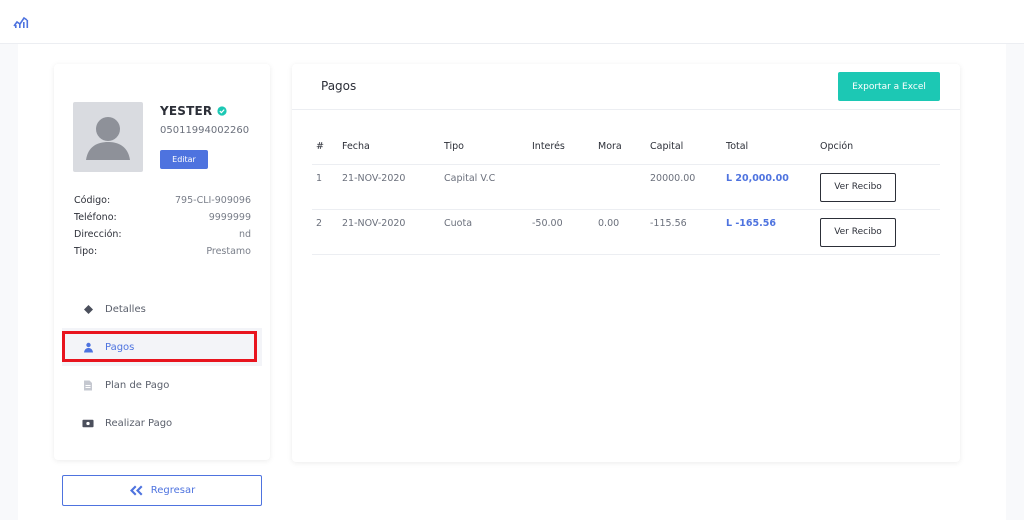 Image resolution: width=1024 pixels, height=520 pixels. I want to click on info-row-direccion: Dirección: nd, so click(162, 234).